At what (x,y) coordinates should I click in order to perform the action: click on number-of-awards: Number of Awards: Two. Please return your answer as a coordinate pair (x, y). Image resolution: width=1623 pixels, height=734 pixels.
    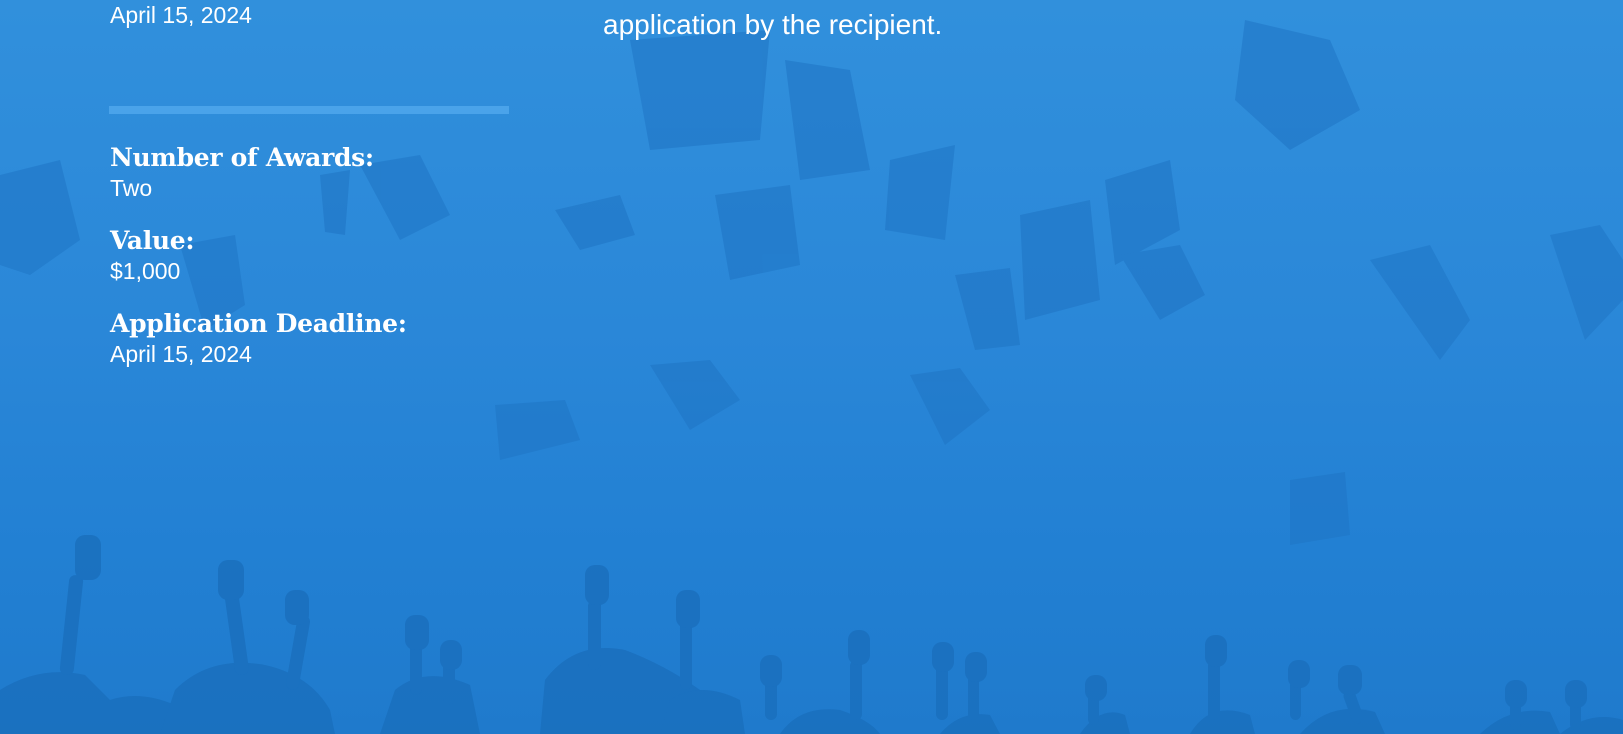
    Looking at the image, I should click on (340, 173).